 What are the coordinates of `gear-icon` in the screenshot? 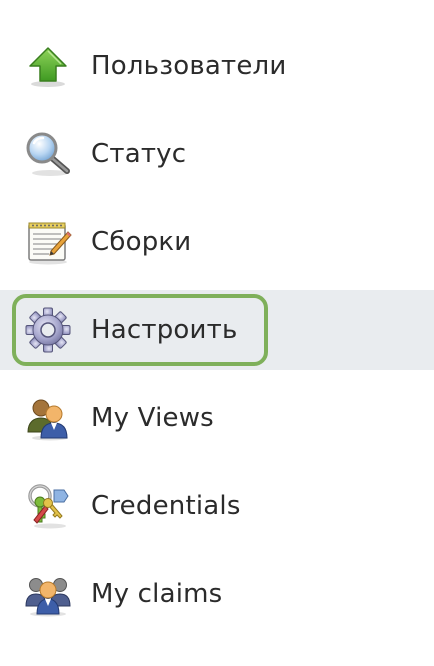 It's located at (48, 330).